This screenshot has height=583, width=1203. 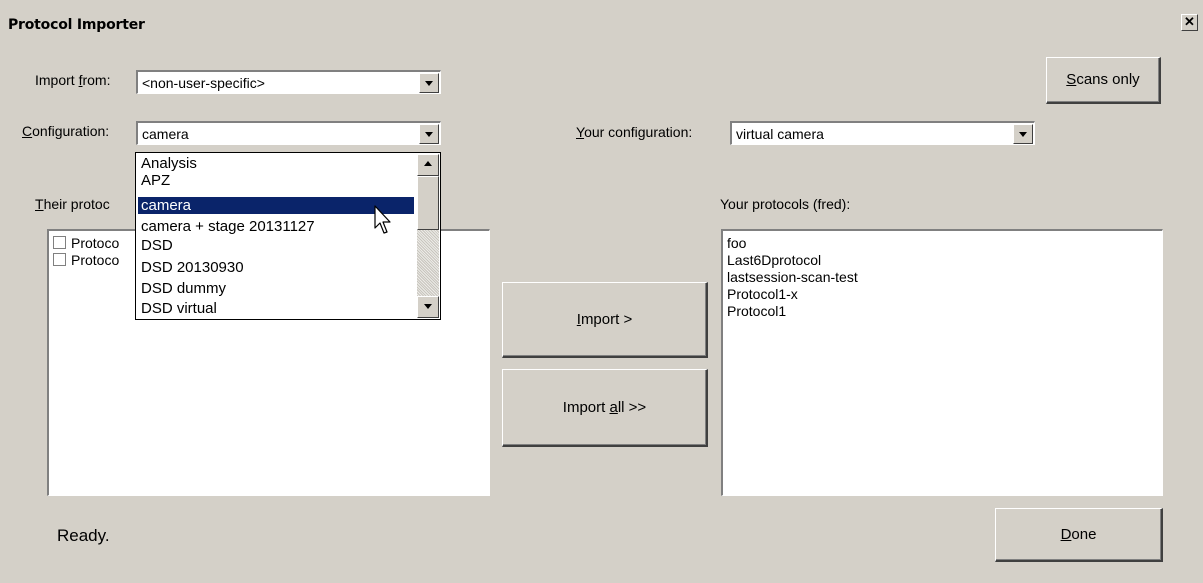 I want to click on configuration-combo: camera, so click(x=288, y=133).